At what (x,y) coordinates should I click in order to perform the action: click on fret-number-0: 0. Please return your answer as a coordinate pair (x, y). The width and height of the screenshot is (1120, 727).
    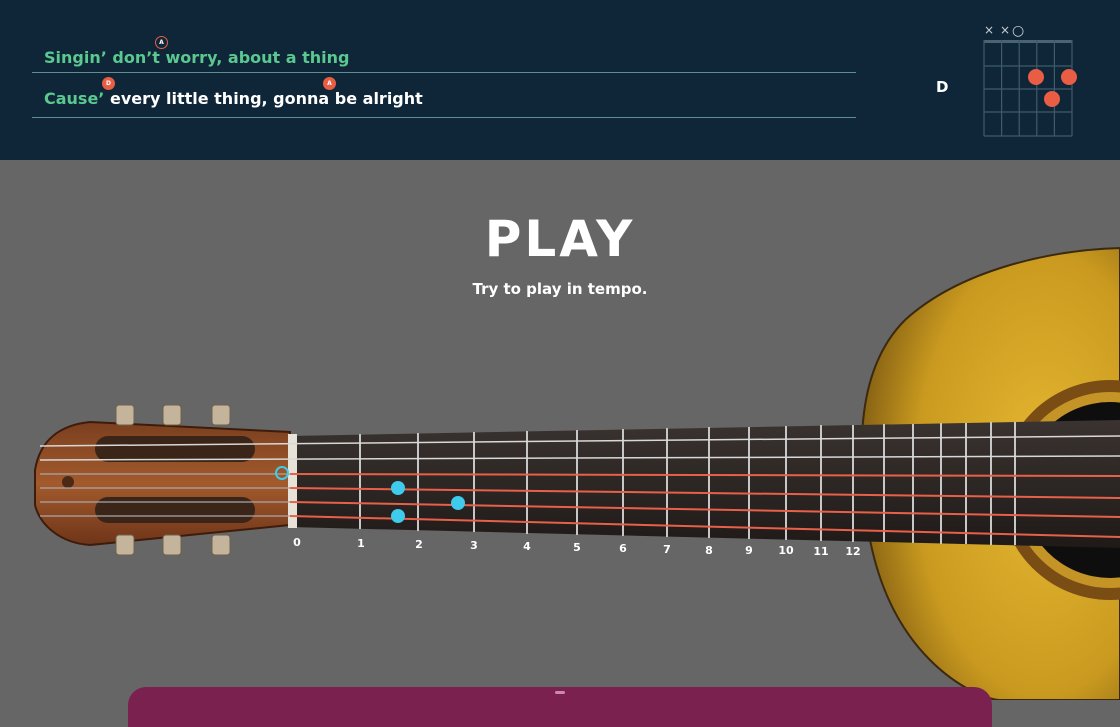
    Looking at the image, I should click on (297, 542).